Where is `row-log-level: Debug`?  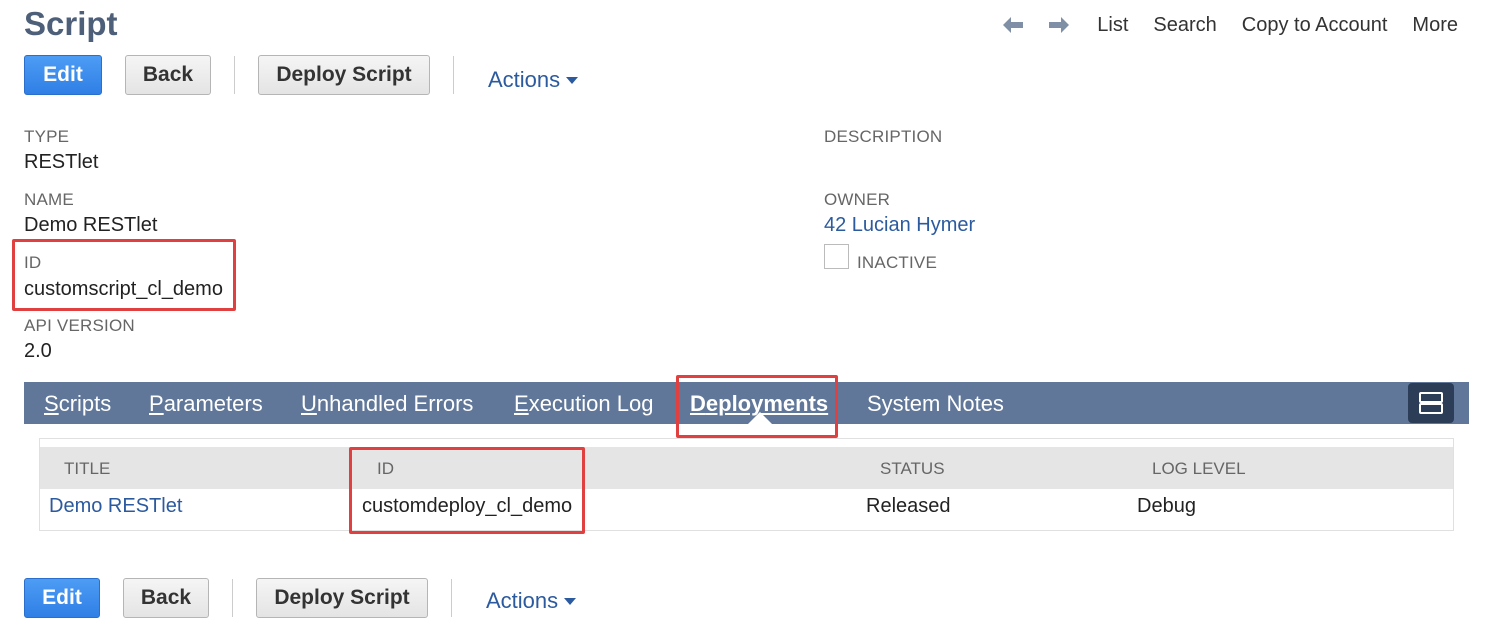
row-log-level: Debug is located at coordinates (1166, 506).